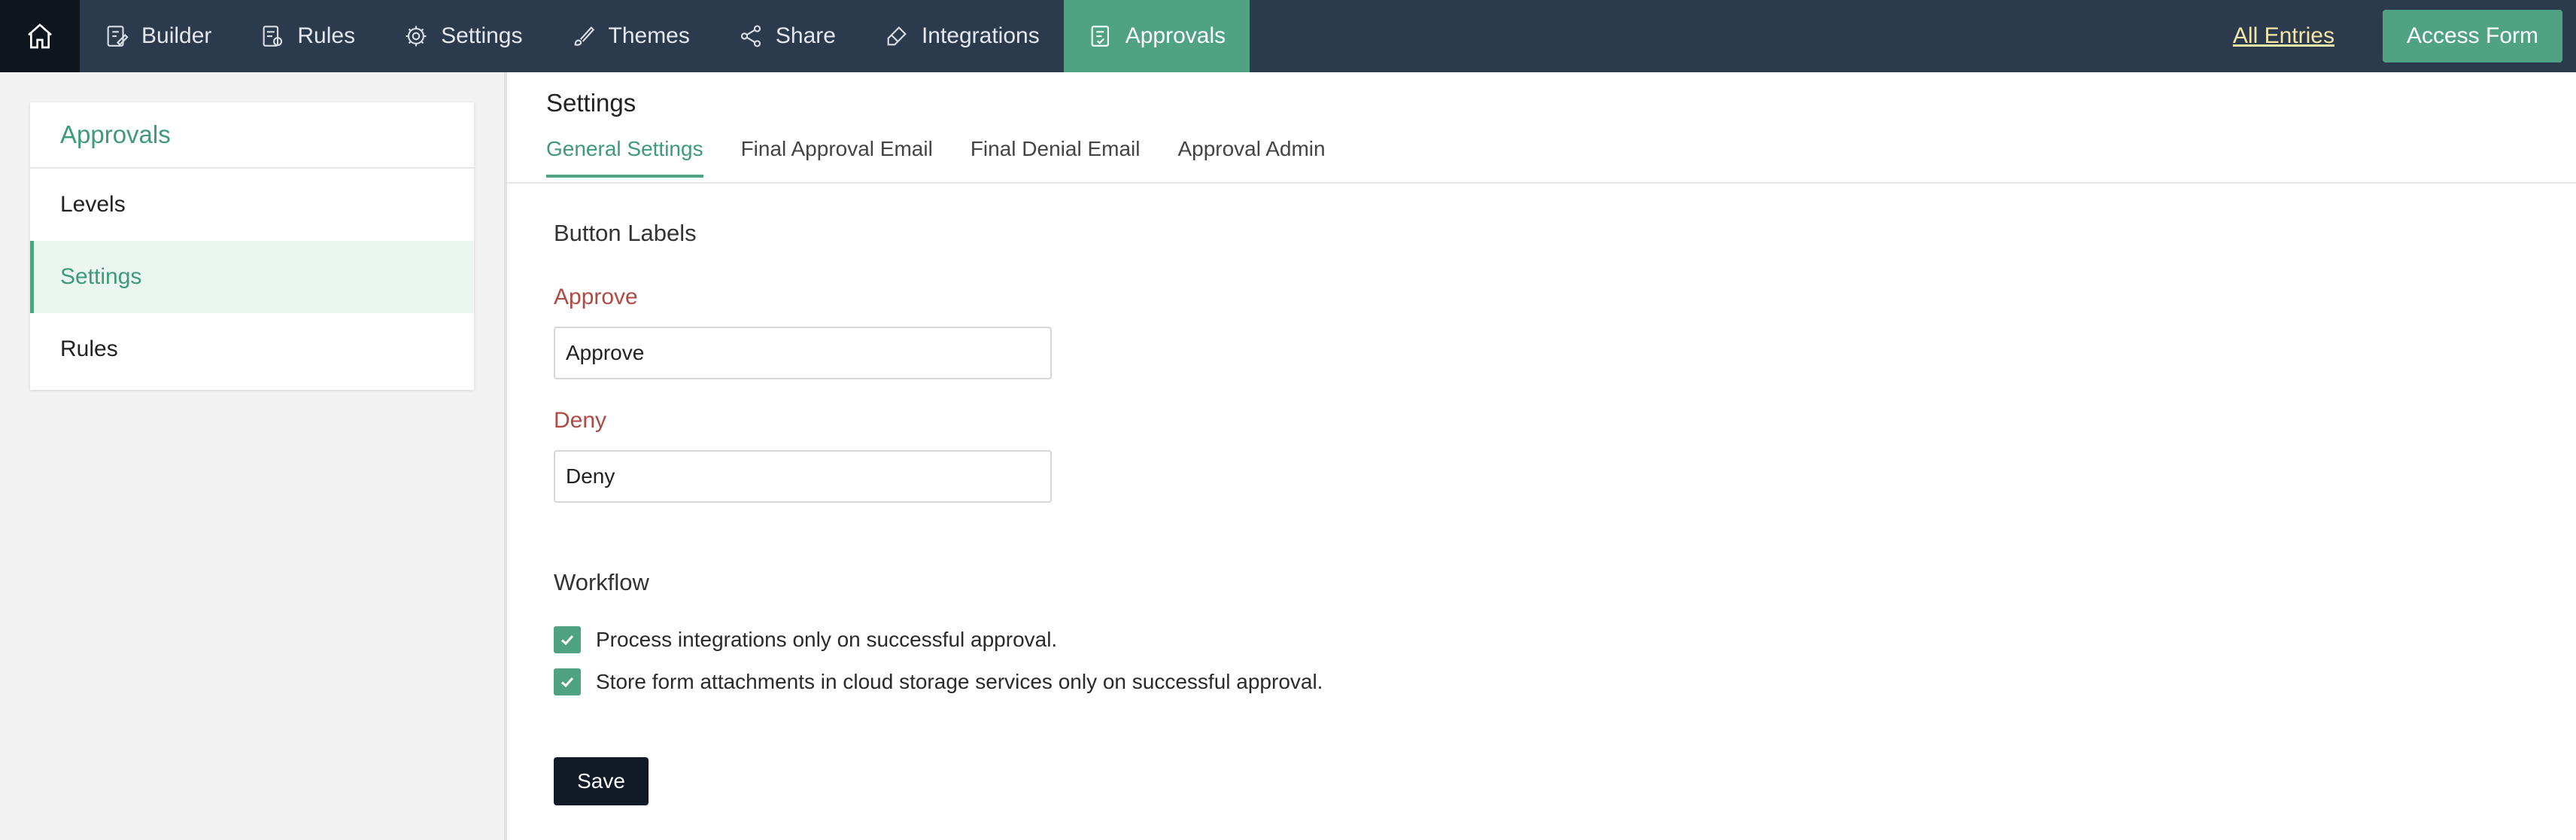 Image resolution: width=2576 pixels, height=840 pixels. I want to click on save-button: Save, so click(602, 781).